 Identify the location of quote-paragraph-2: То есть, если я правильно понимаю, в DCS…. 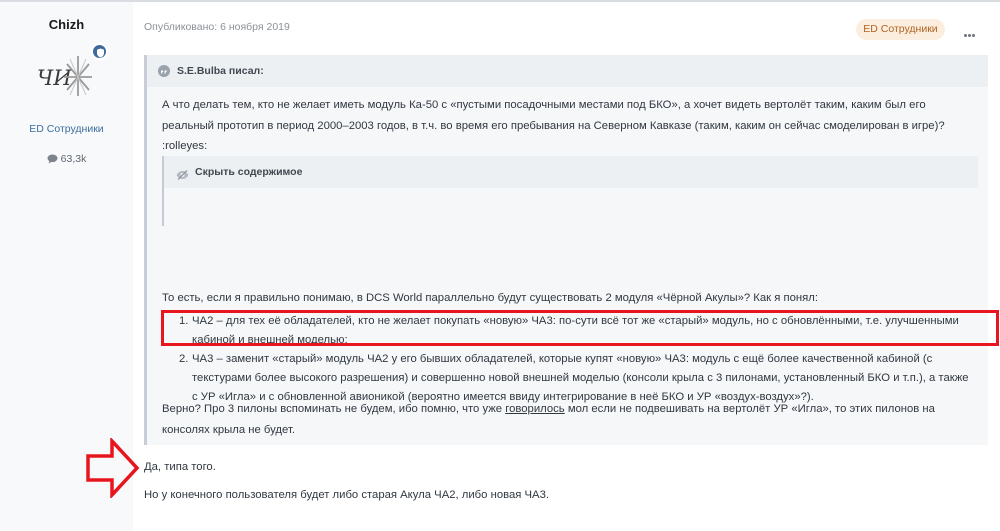
(490, 298).